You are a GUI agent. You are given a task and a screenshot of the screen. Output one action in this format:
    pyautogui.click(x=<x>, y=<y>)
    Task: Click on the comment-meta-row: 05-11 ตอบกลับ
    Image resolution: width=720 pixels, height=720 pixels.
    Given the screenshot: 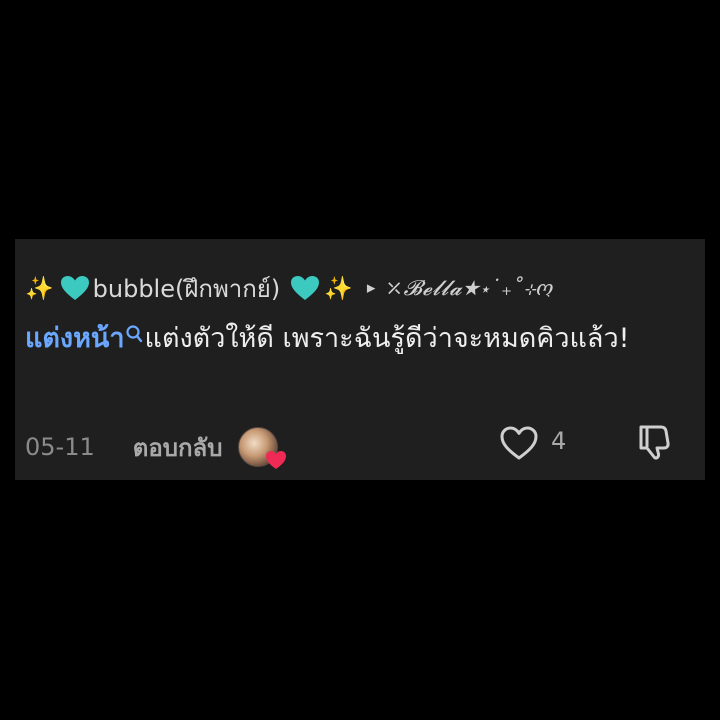 What is the action you would take?
    pyautogui.click(x=156, y=448)
    